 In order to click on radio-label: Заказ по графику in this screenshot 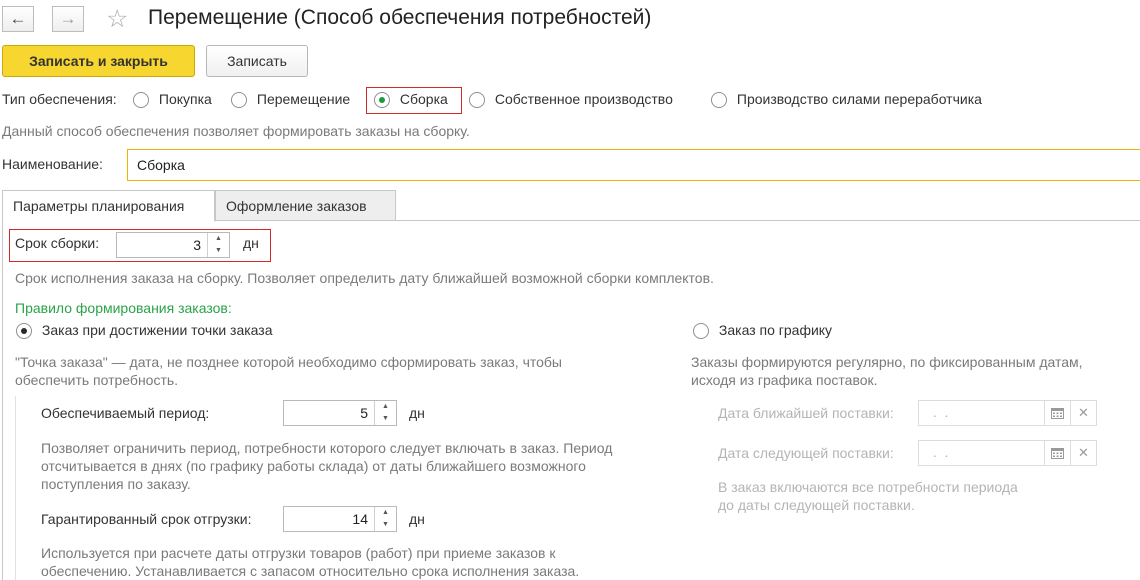, I will do `click(775, 330)`.